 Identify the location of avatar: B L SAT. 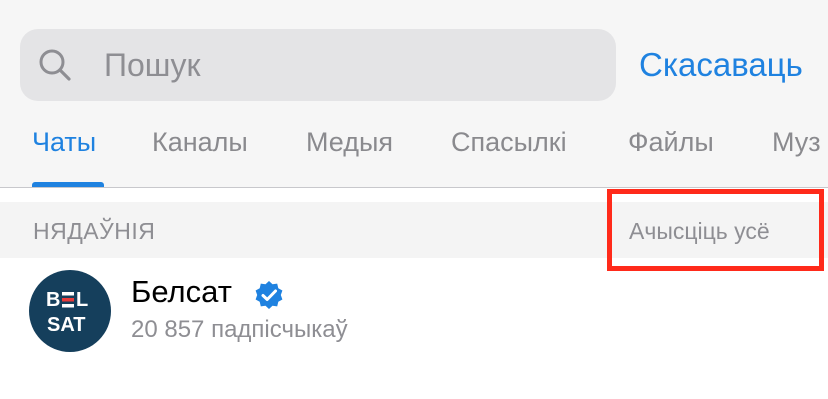
(70, 311).